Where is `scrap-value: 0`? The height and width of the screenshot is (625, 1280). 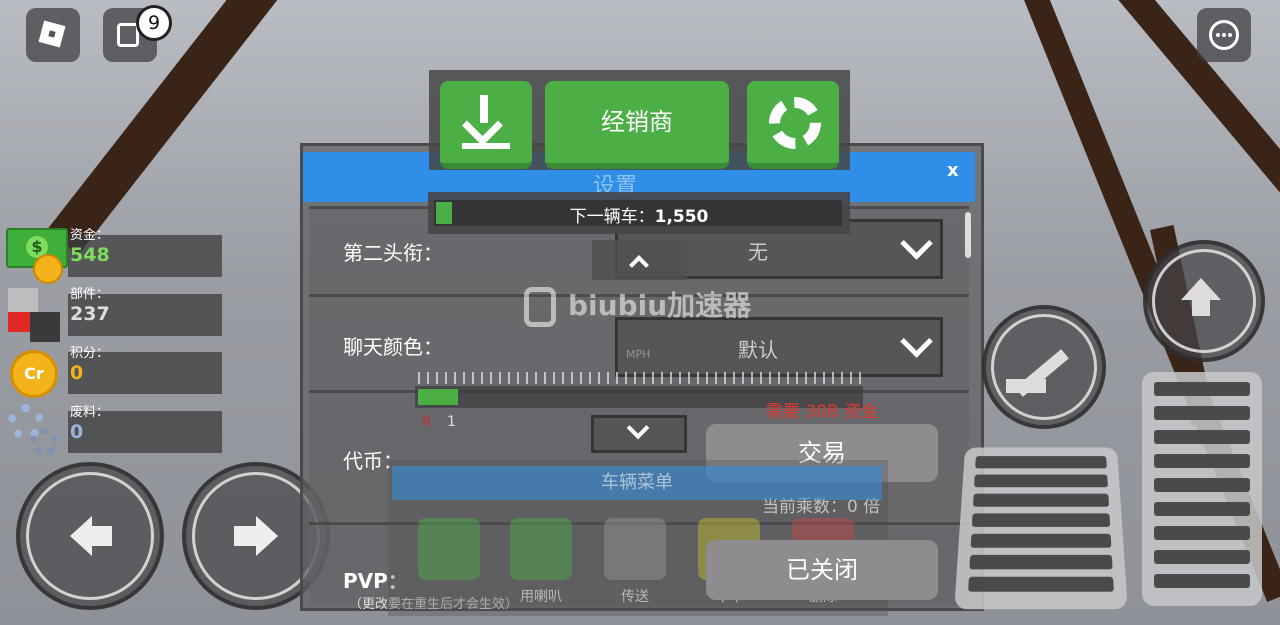 scrap-value: 0 is located at coordinates (77, 432).